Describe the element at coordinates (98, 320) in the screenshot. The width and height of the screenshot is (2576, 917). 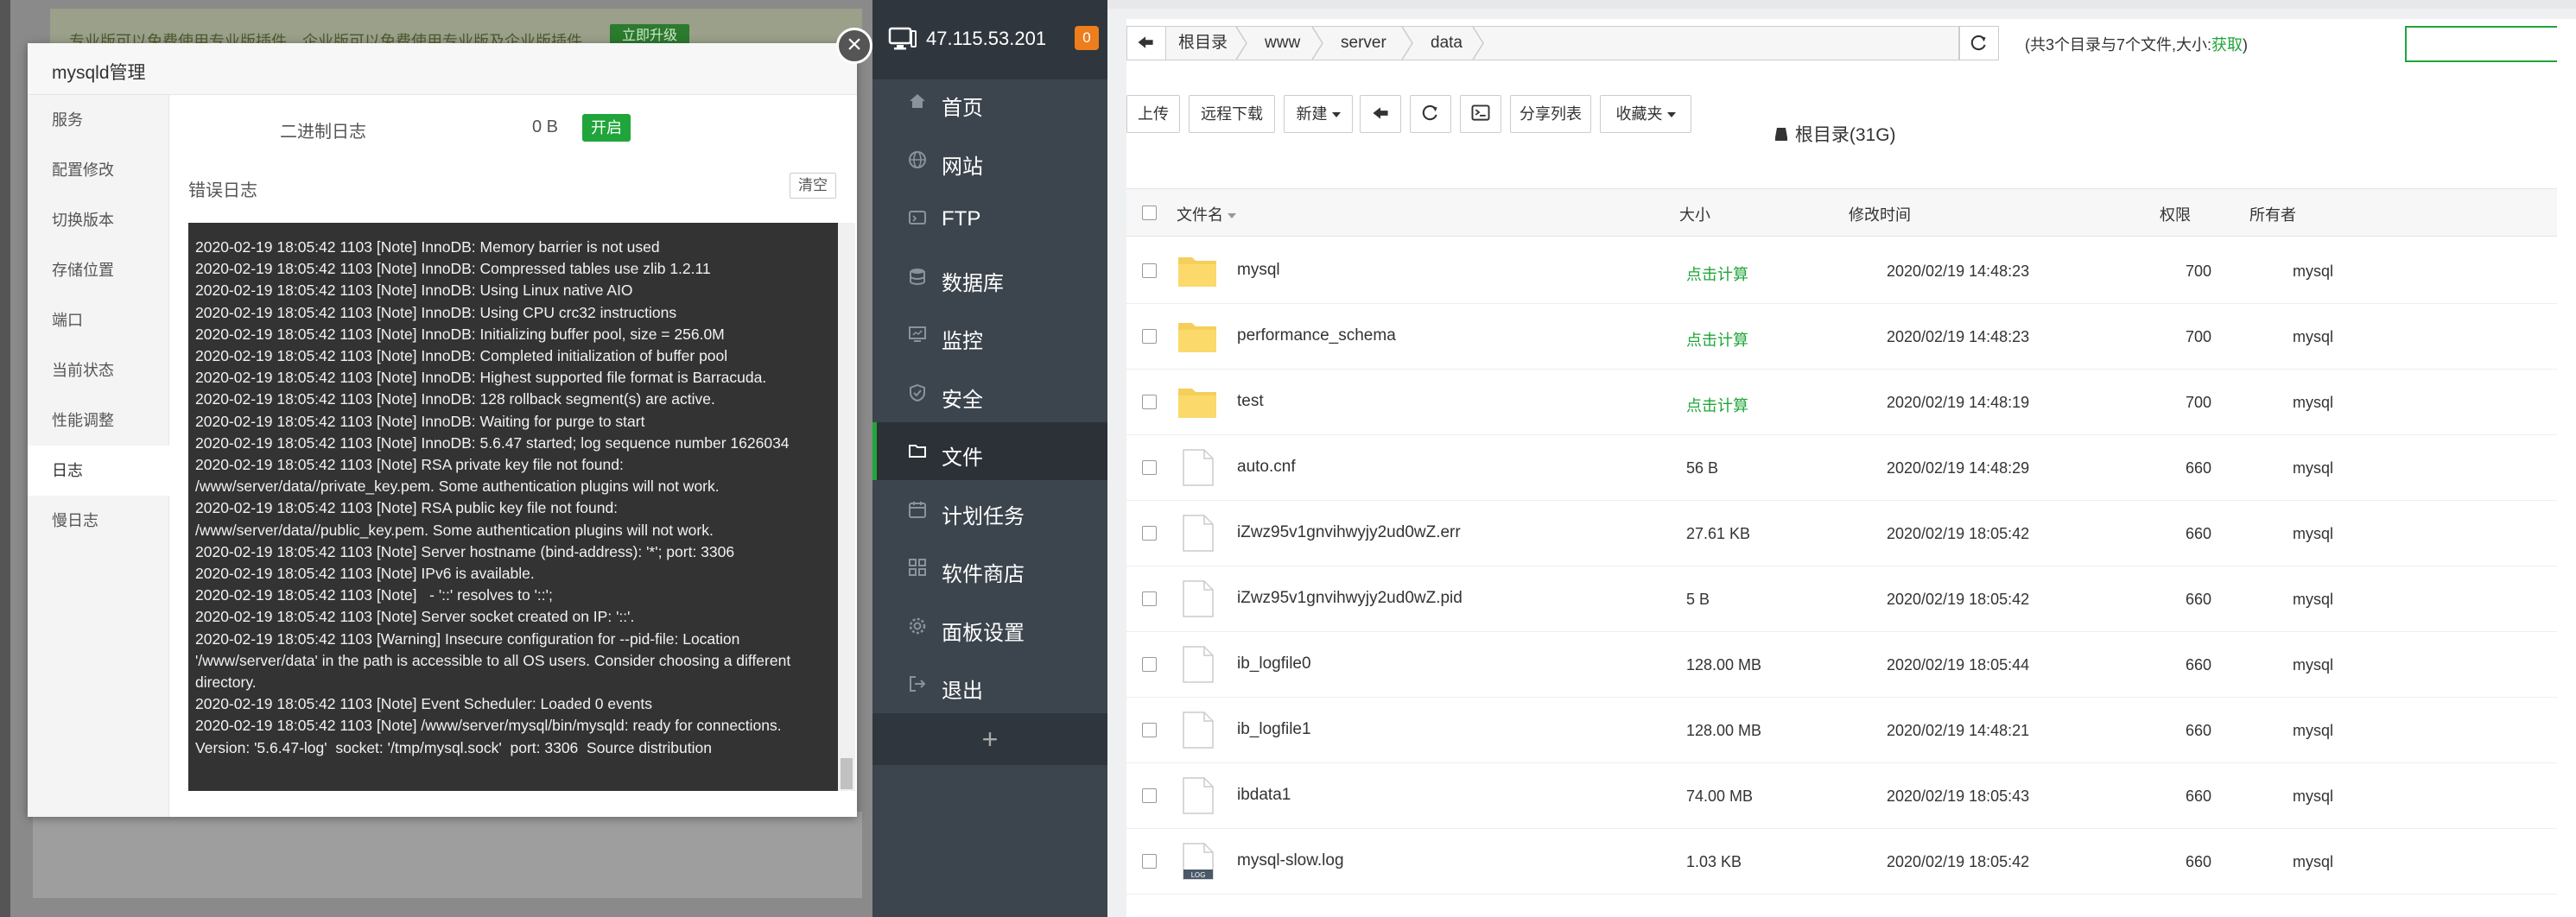
I see `menu-item-port: 端口` at that location.